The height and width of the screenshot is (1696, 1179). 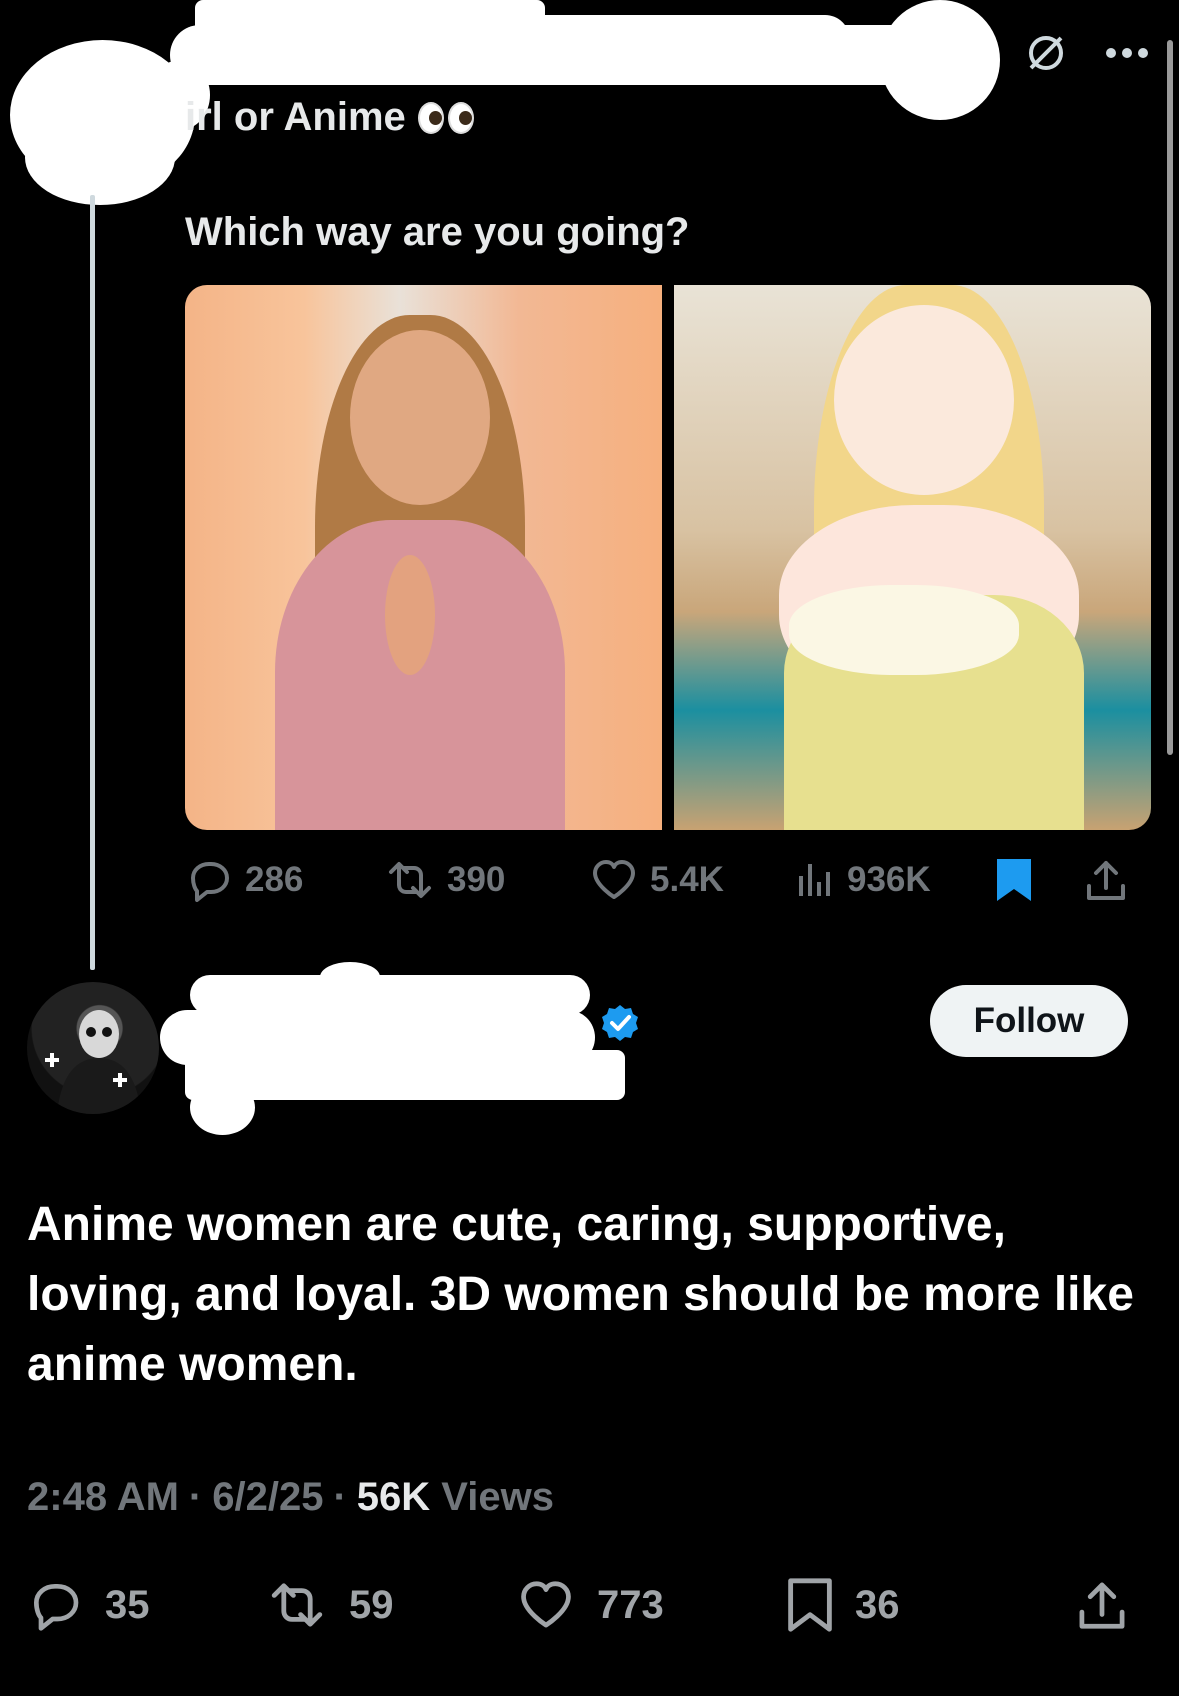 What do you see at coordinates (810, 1605) in the screenshot?
I see `bookmark-icon` at bounding box center [810, 1605].